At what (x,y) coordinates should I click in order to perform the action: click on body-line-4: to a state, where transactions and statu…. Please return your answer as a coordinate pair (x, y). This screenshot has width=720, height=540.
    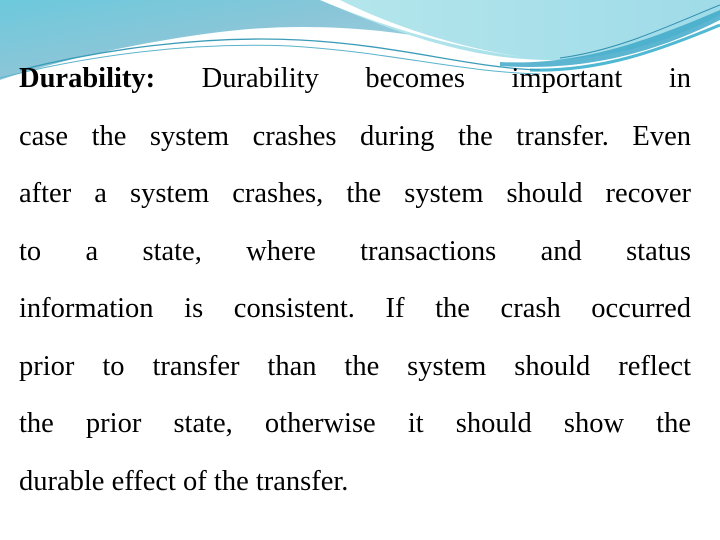
    Looking at the image, I should click on (355, 251).